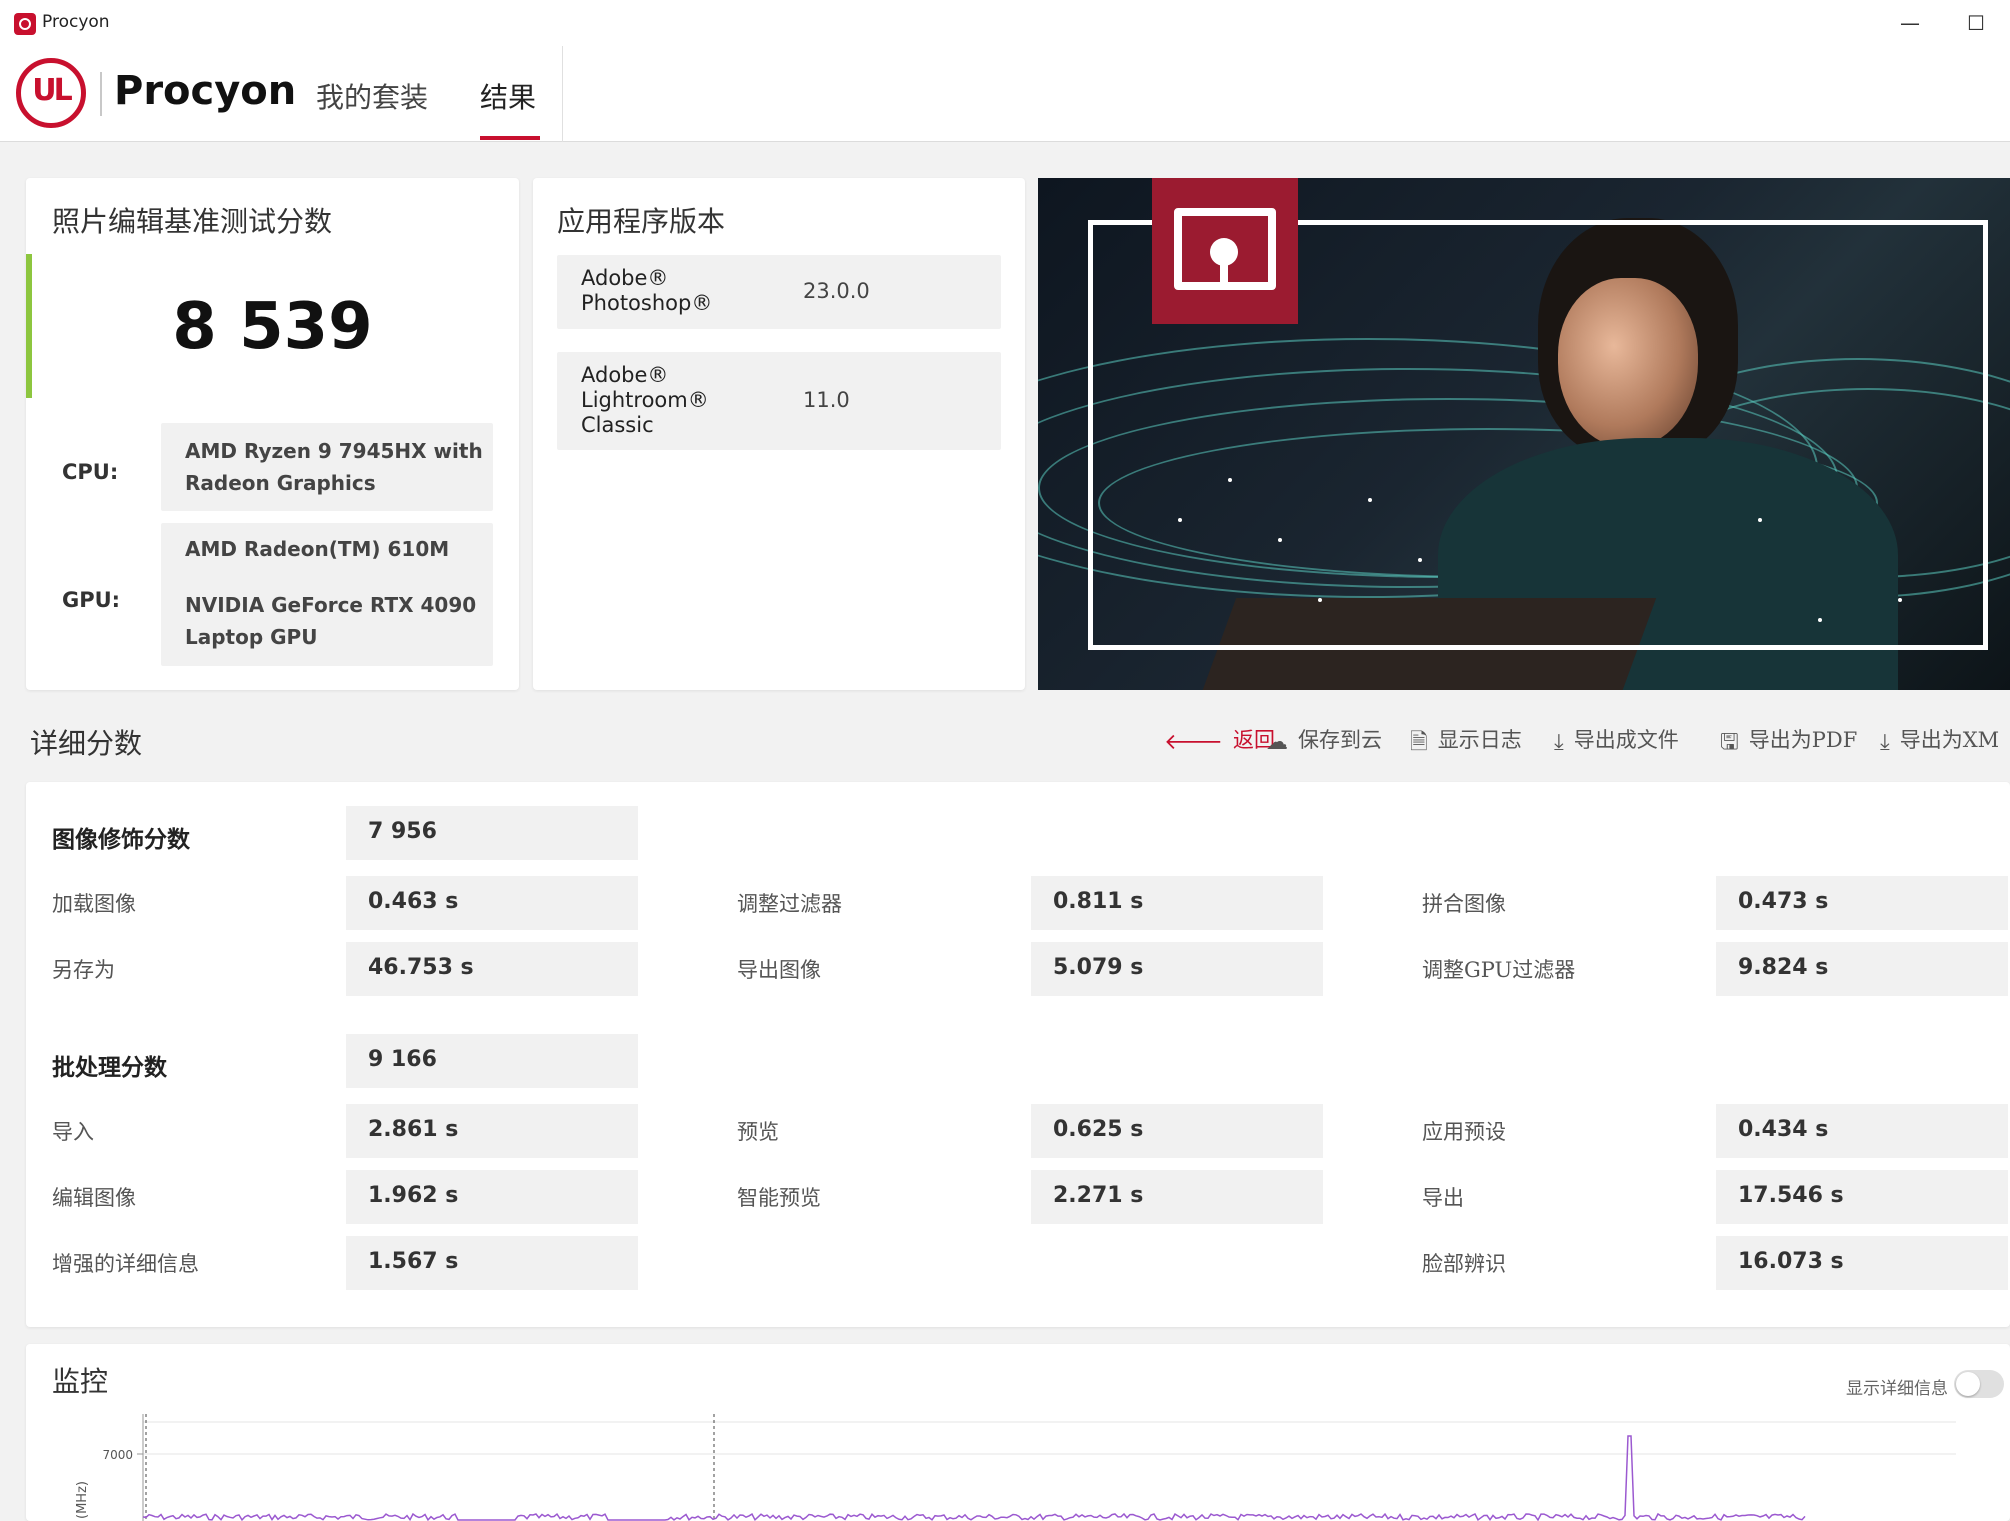 This screenshot has height=1521, width=2010. What do you see at coordinates (492, 1197) in the screenshot?
I see `metric-value-box: 1.962 s` at bounding box center [492, 1197].